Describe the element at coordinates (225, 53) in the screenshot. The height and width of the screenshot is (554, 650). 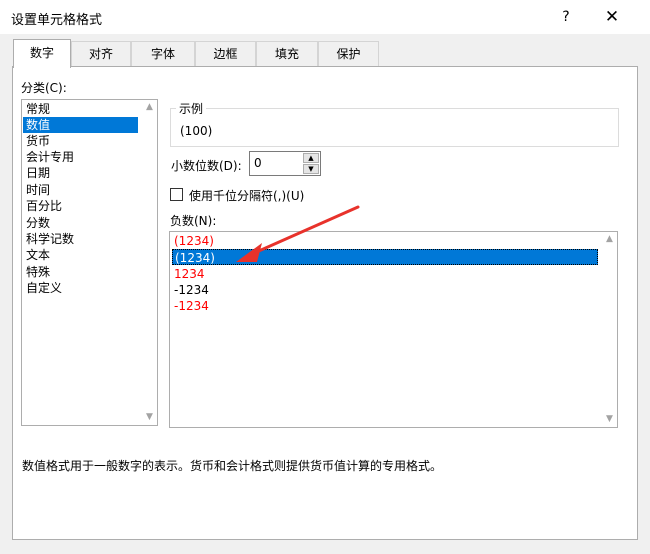
I see `tab-border: 边框` at that location.